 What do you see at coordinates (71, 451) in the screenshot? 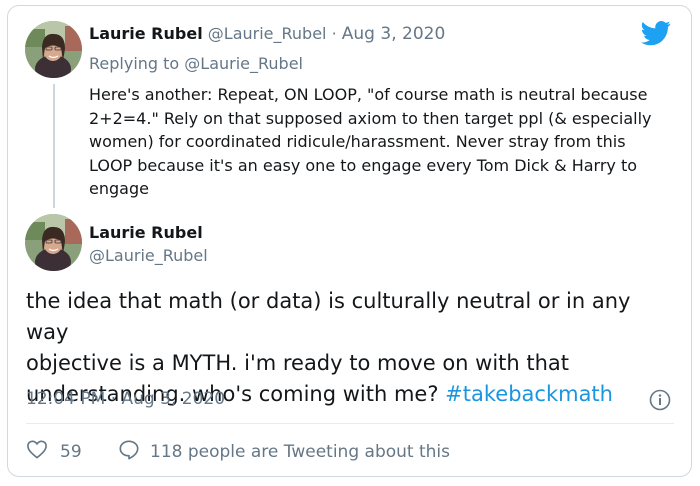
I see `like-count: 59` at bounding box center [71, 451].